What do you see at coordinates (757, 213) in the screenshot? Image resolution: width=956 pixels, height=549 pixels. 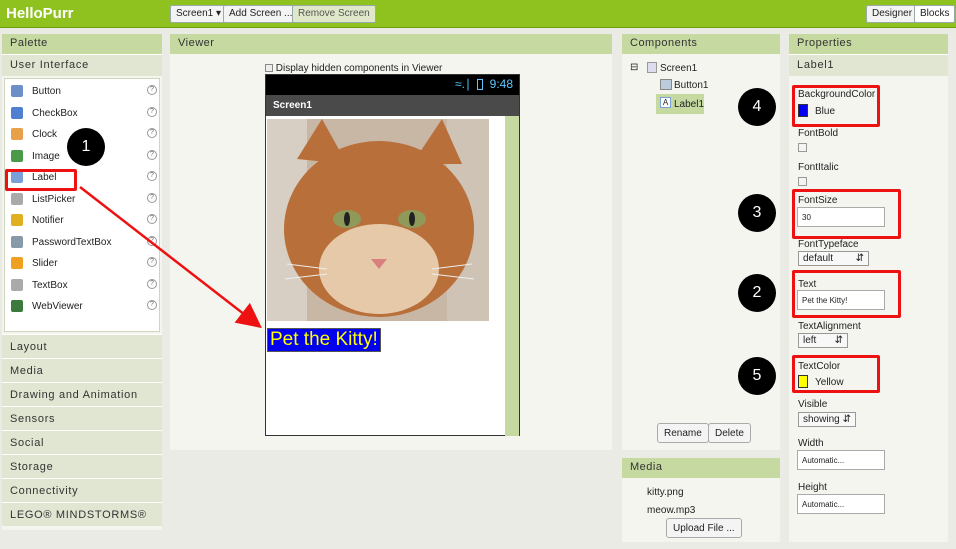 I see `annotation-badge-3: 3` at bounding box center [757, 213].